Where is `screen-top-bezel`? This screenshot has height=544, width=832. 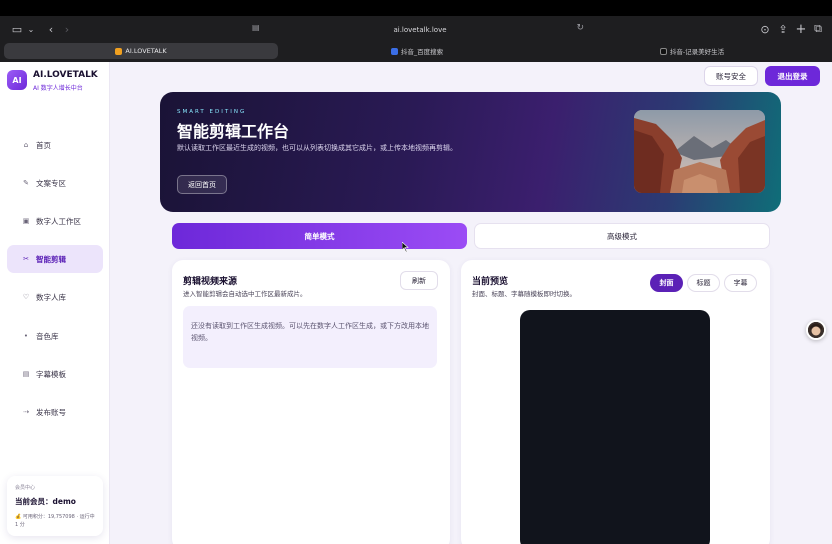
screen-top-bezel is located at coordinates (416, 8).